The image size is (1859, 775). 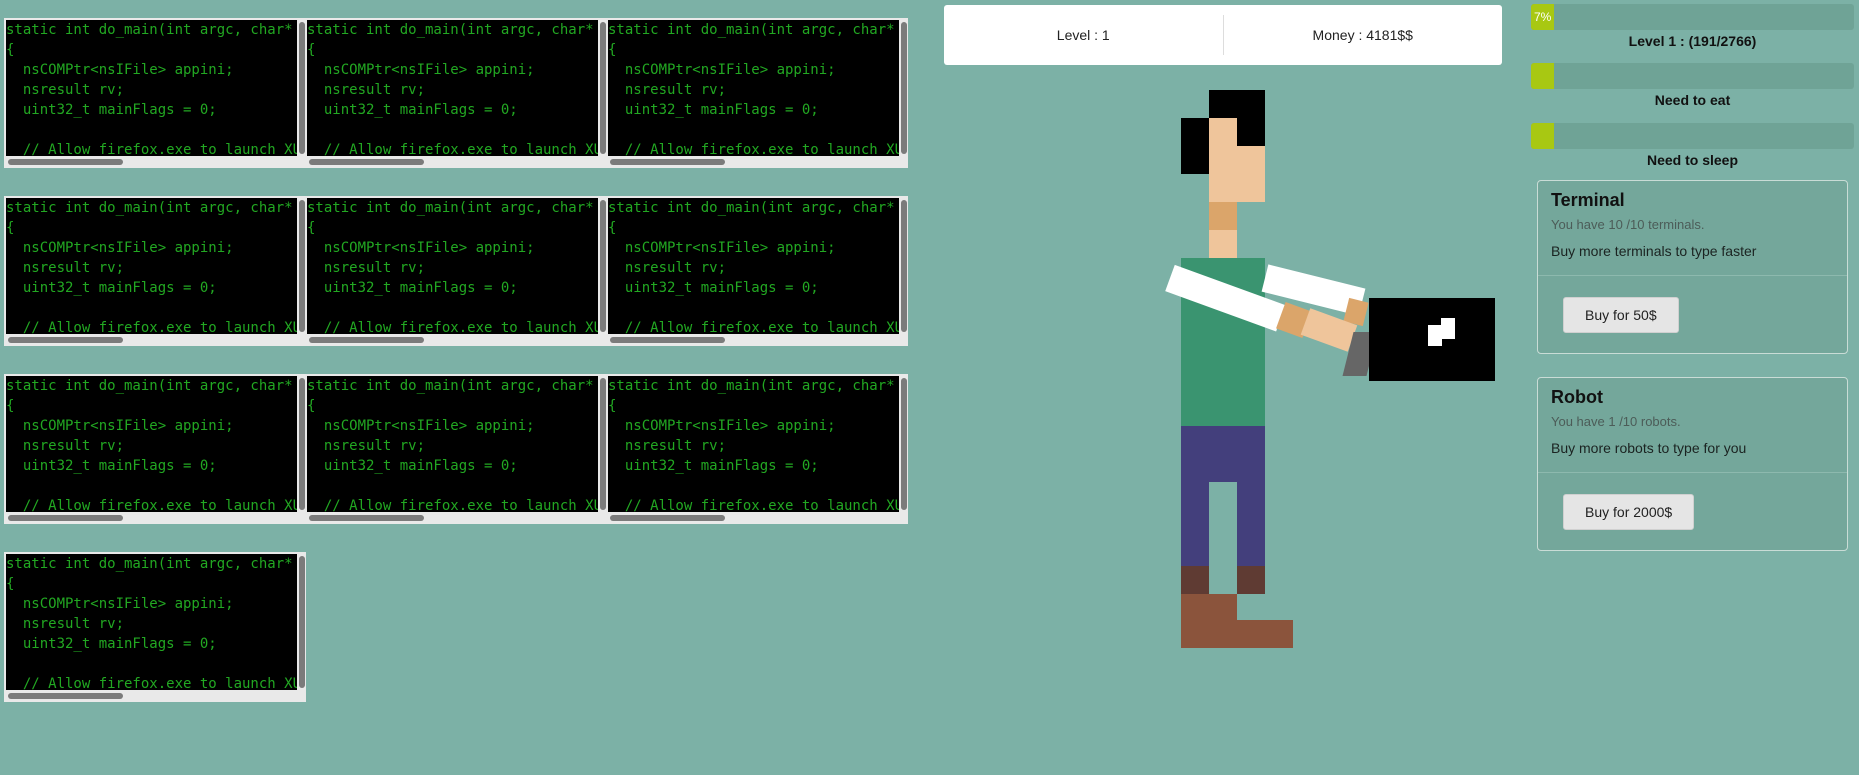 I want to click on character-sock-right, so click(x=1251, y=580).